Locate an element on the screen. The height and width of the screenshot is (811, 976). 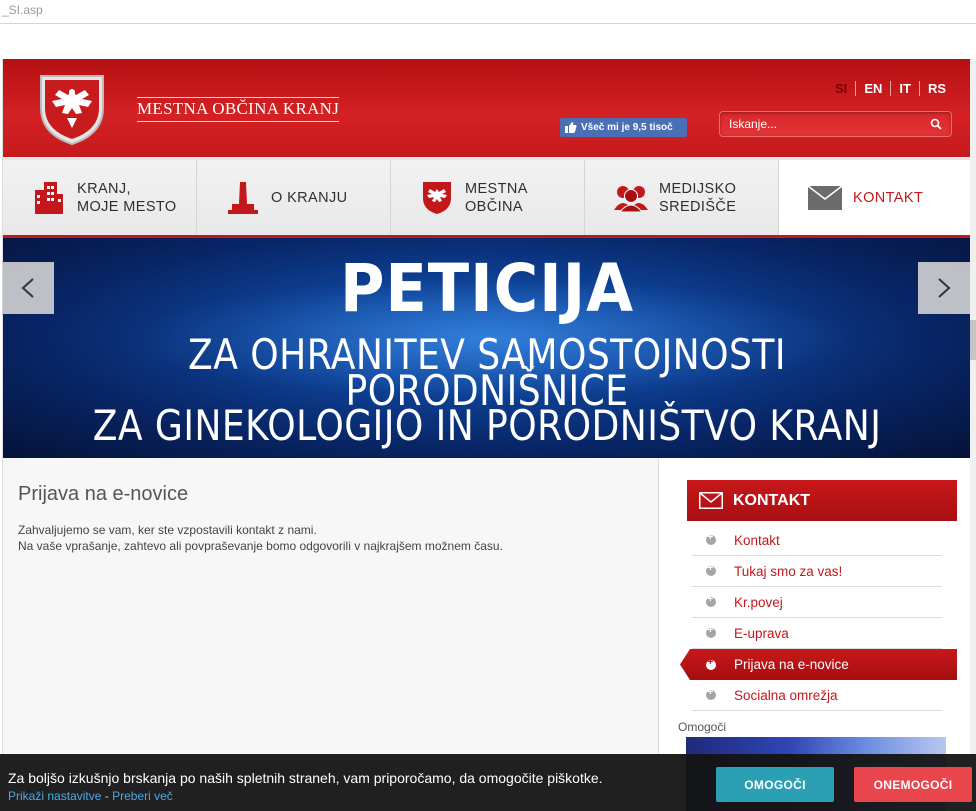
banner-next-button is located at coordinates (944, 288).